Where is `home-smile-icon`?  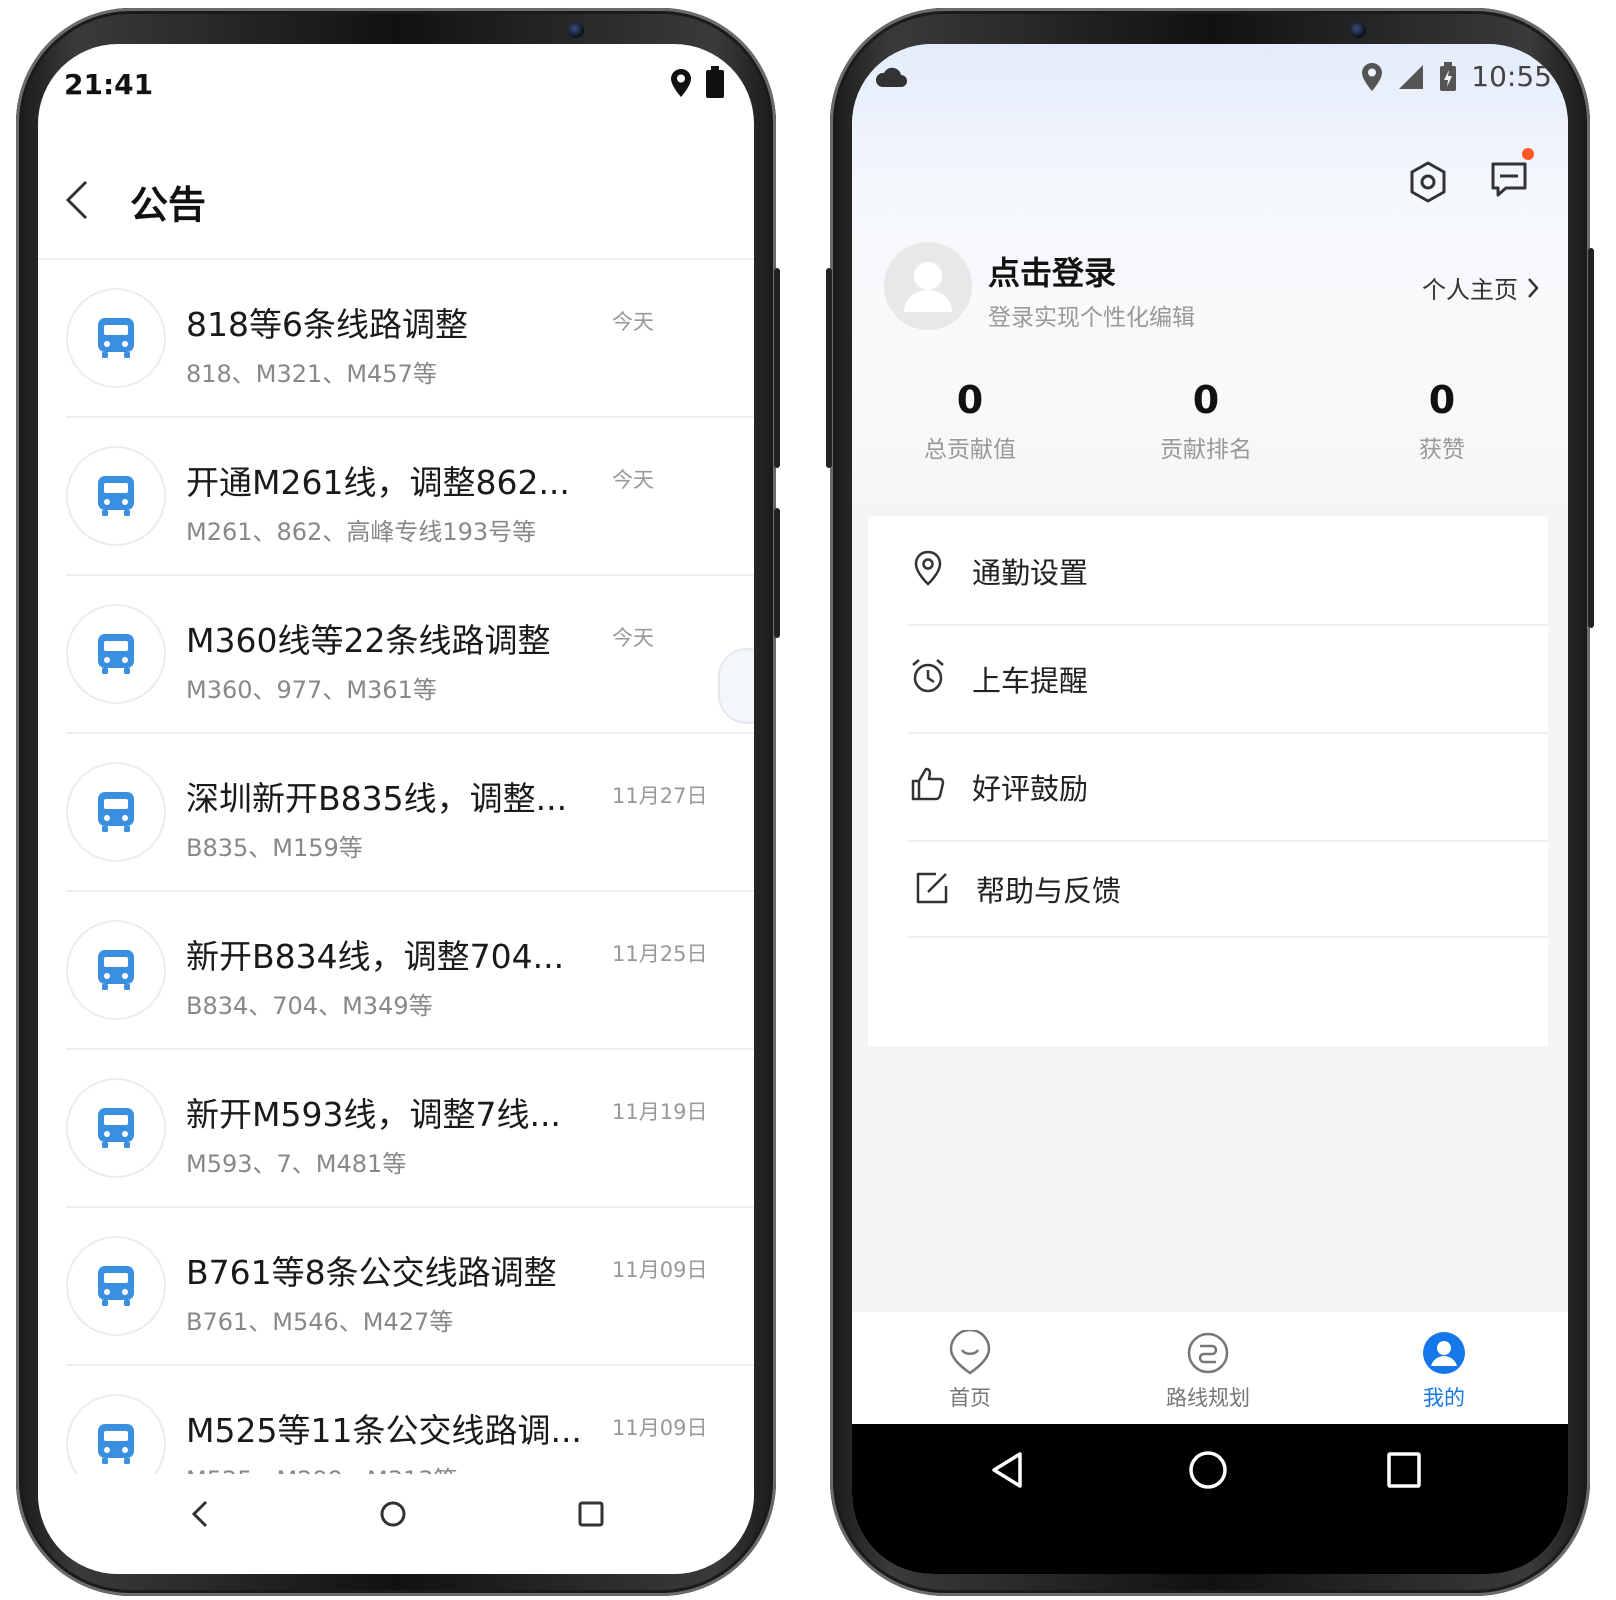
home-smile-icon is located at coordinates (970, 1351).